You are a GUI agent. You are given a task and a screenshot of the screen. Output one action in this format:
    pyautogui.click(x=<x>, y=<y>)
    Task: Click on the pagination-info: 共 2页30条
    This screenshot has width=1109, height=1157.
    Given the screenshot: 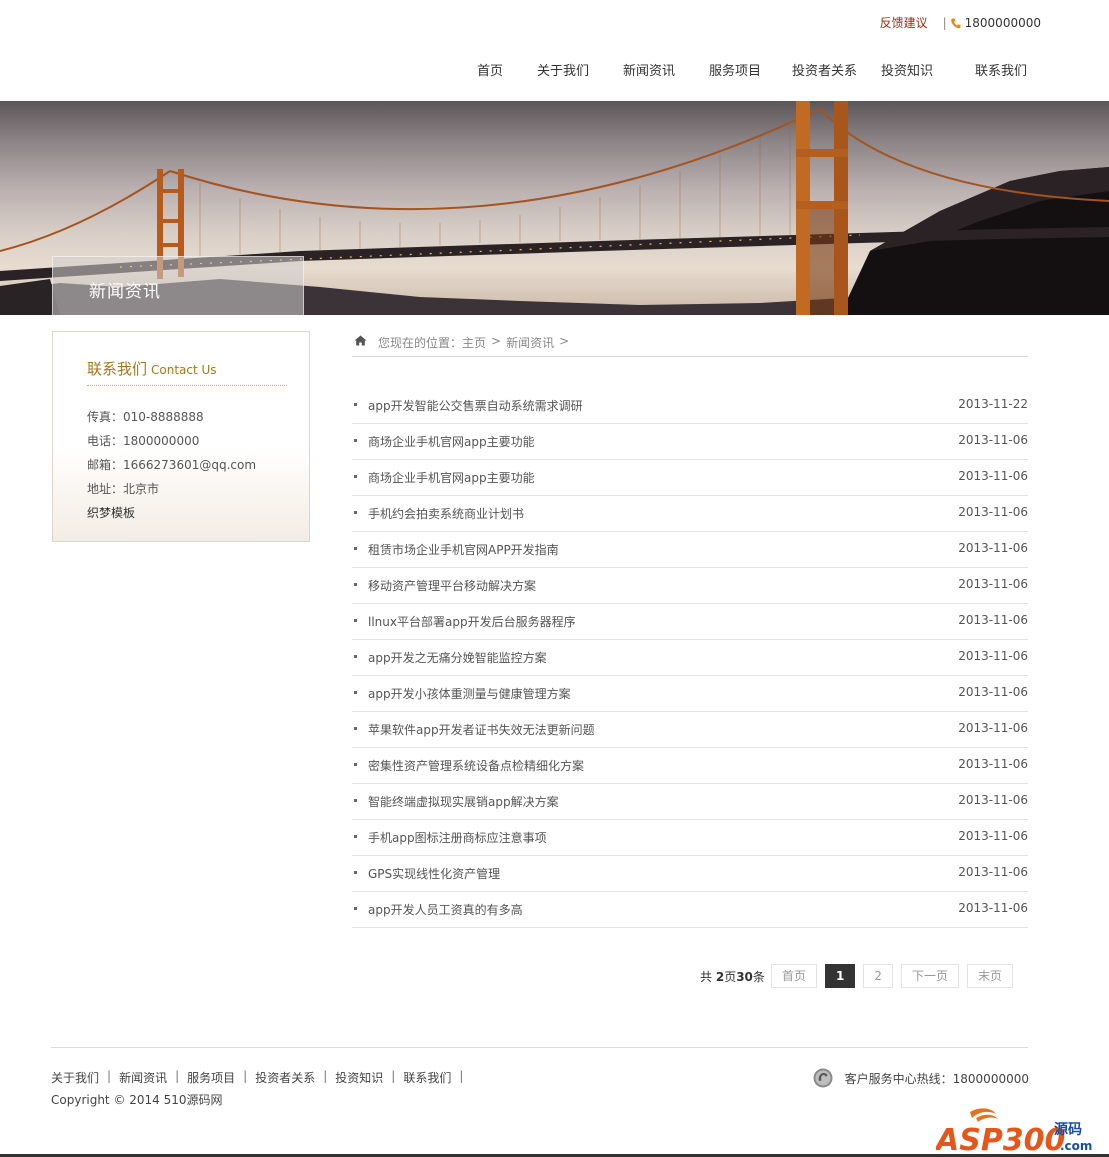 What is the action you would take?
    pyautogui.click(x=732, y=976)
    